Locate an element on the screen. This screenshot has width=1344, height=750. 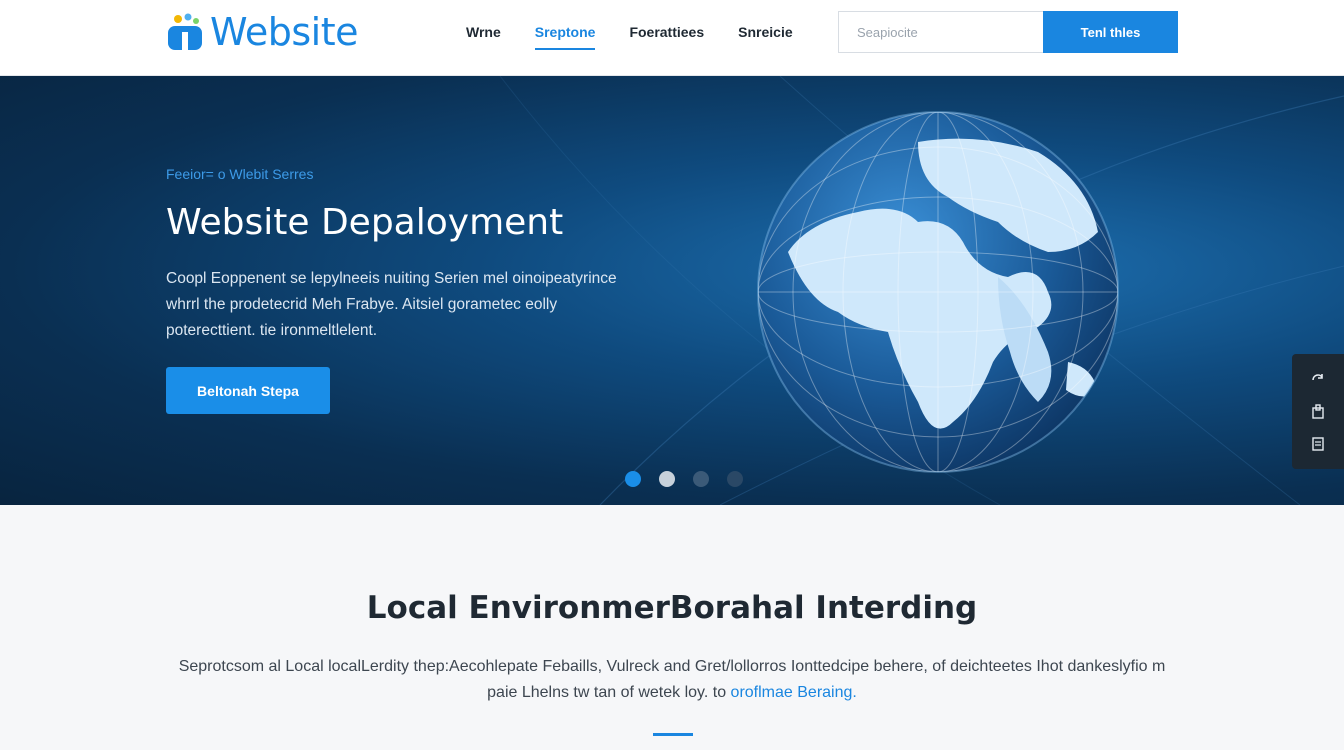
document-icon is located at coordinates (1318, 444).